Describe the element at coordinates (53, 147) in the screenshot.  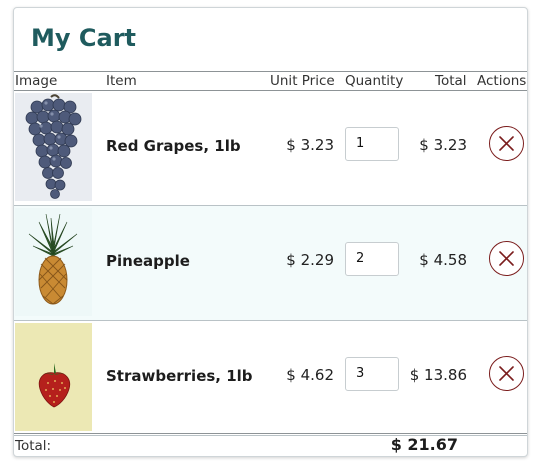
I see `grapes-image` at that location.